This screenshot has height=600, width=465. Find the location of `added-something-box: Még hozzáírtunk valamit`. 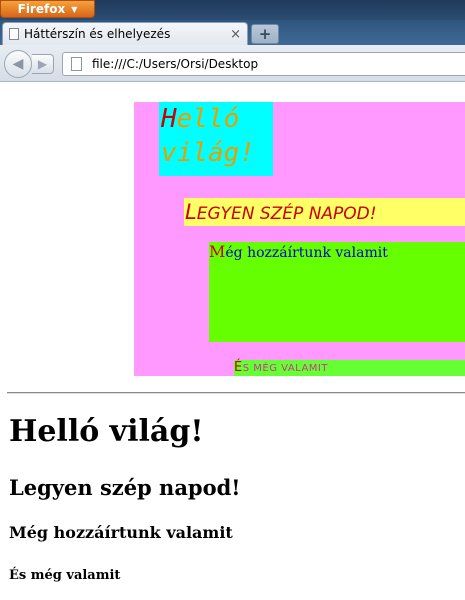

added-something-box: Még hozzáírtunk valamit is located at coordinates (337, 292).